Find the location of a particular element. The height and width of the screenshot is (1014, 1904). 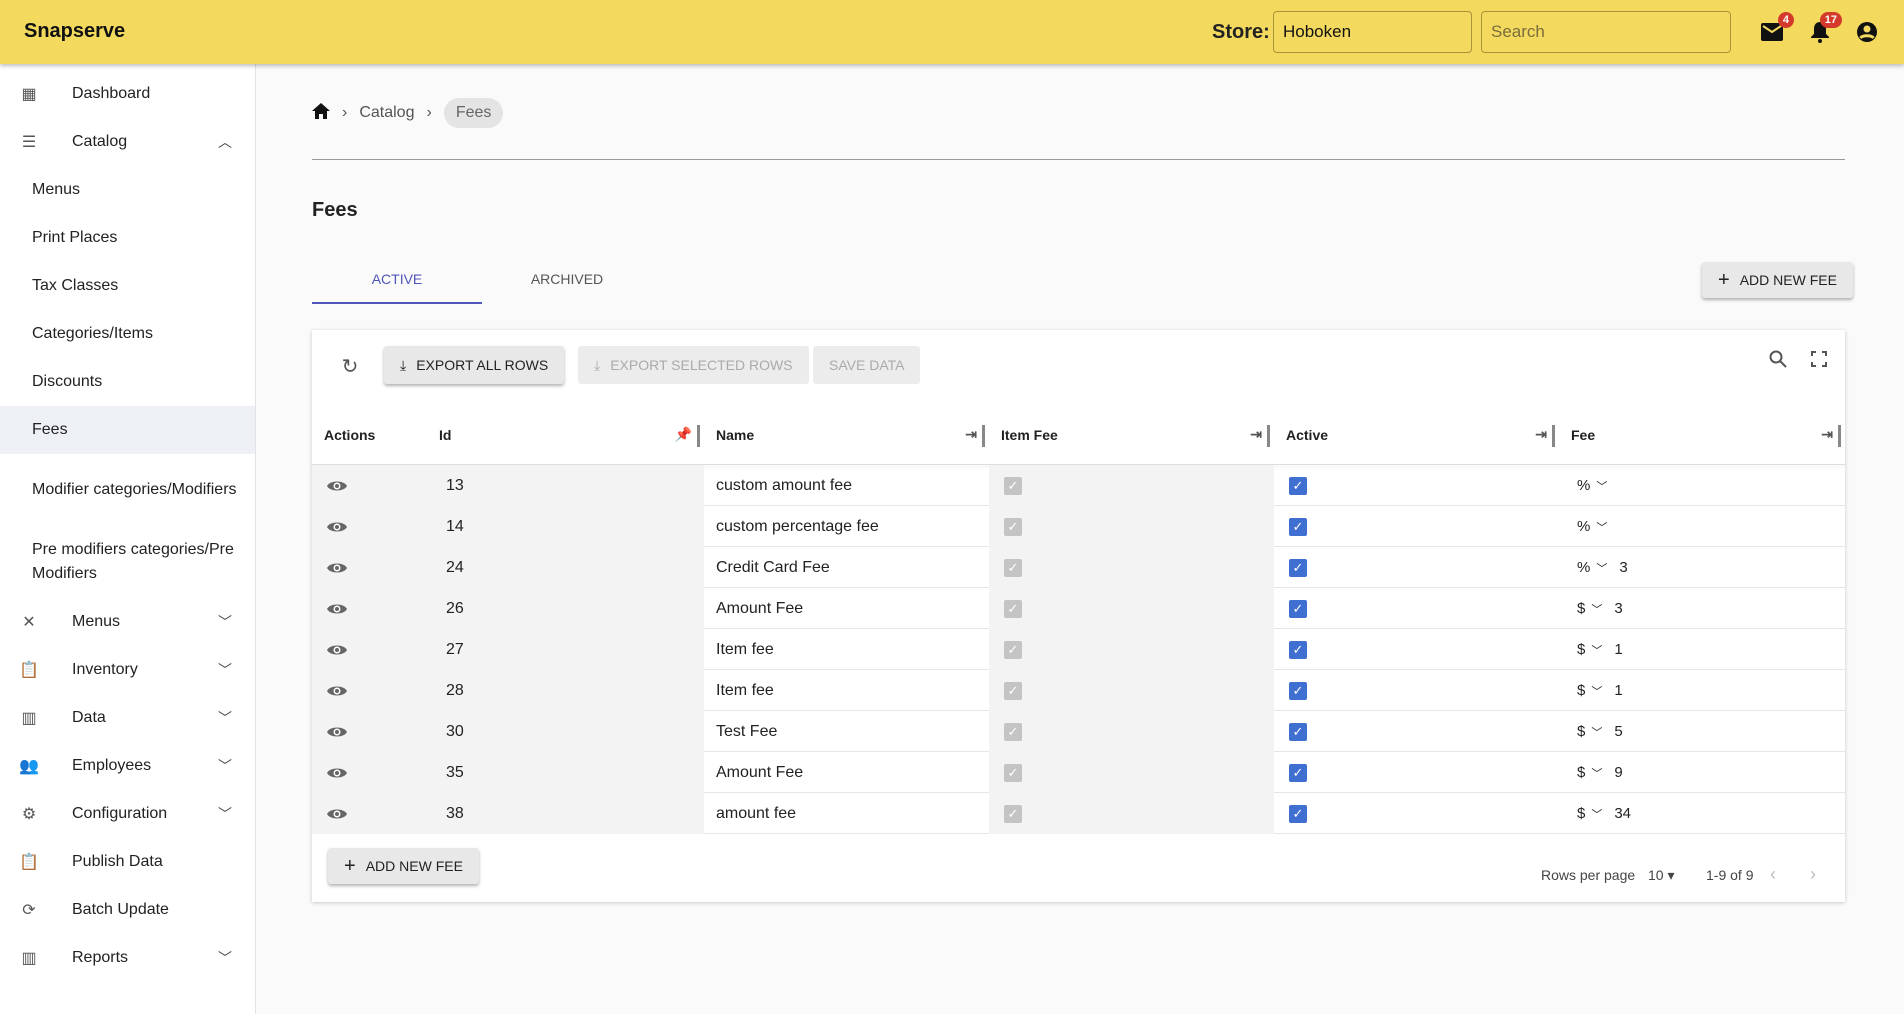

sidebar-item-modifier-categories-modifiers: Modifier categories/Modifiers is located at coordinates (127, 490).